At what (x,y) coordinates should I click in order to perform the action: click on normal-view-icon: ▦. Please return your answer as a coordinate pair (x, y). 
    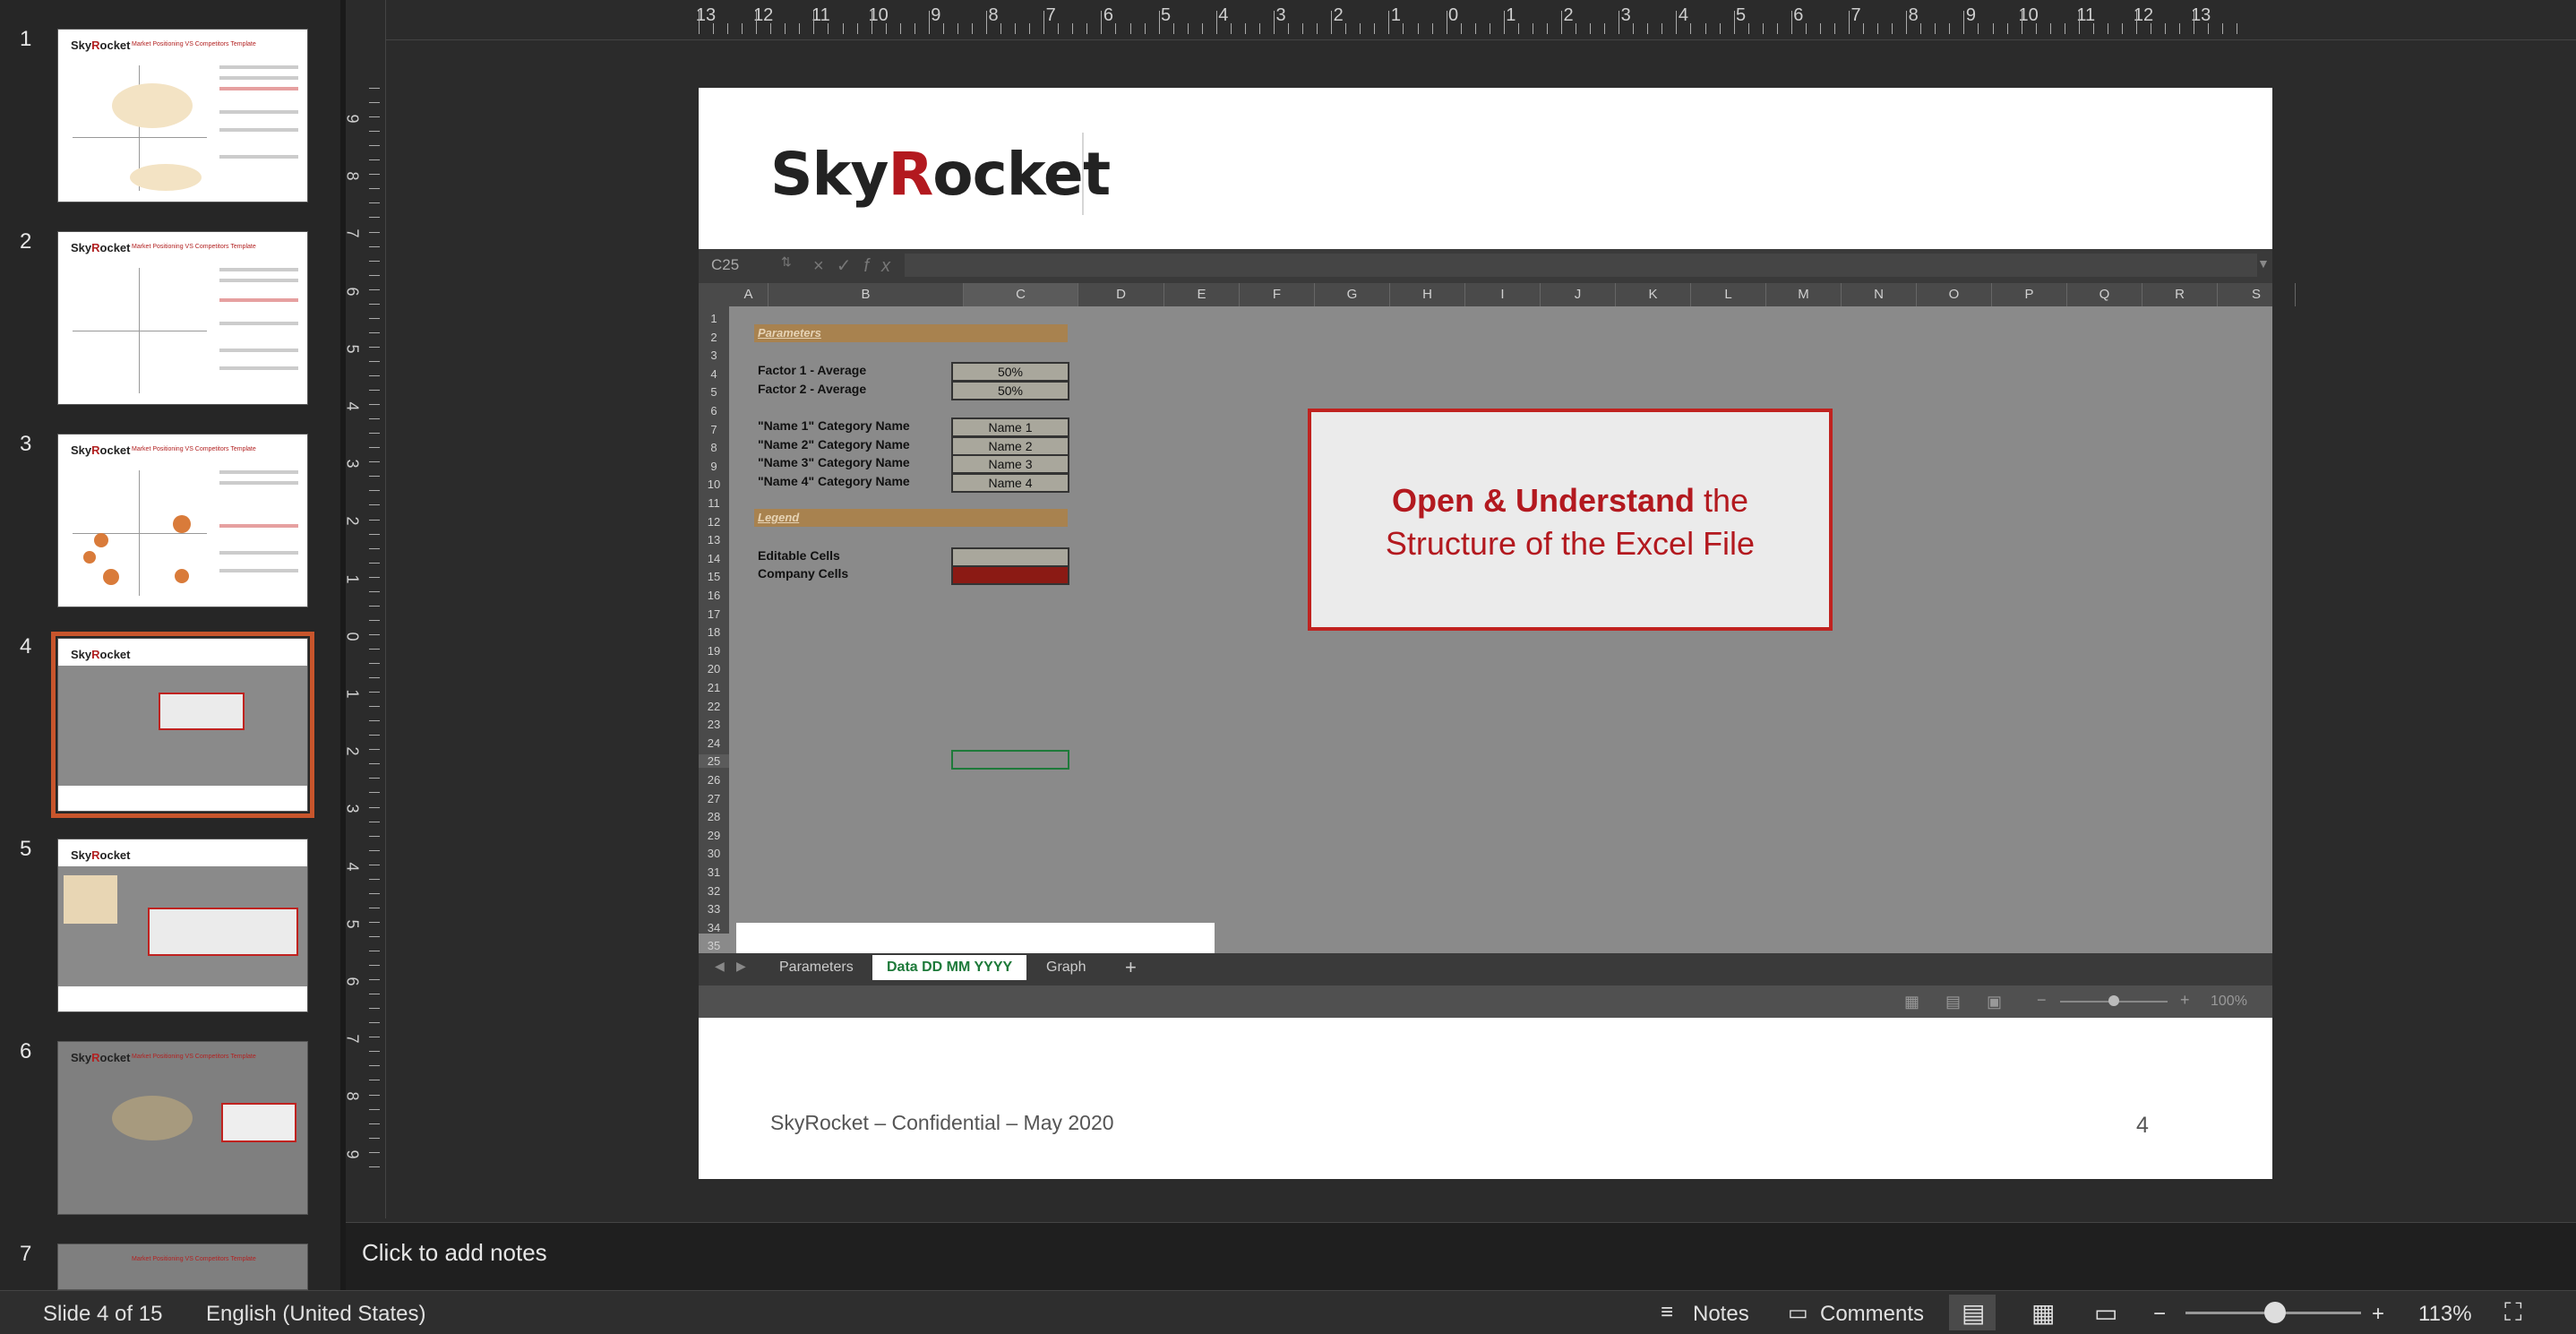
    Looking at the image, I should click on (1911, 1002).